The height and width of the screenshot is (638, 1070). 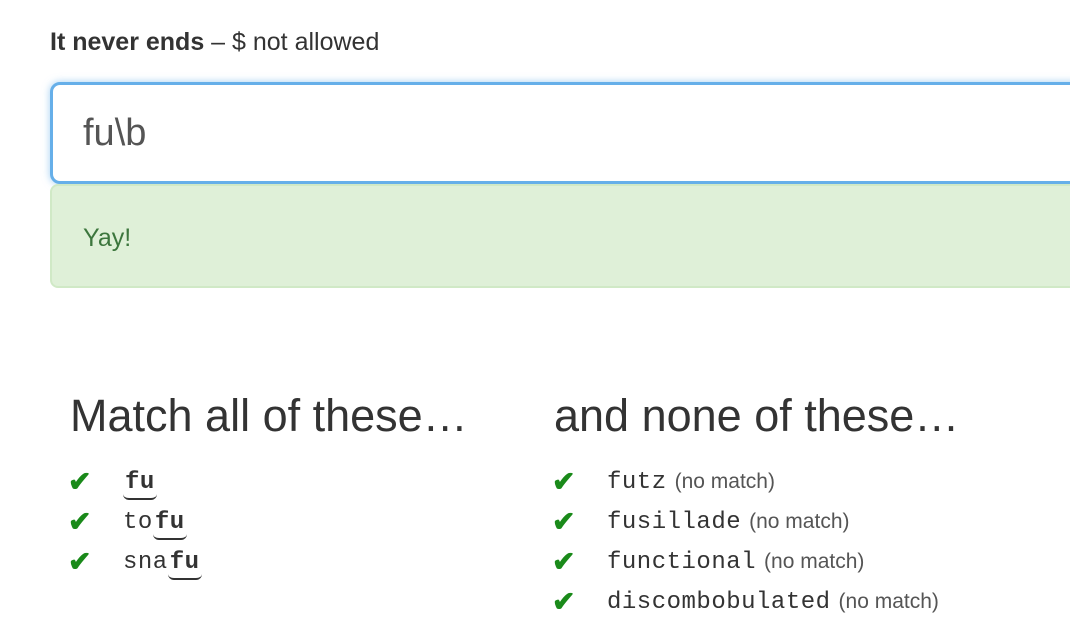 What do you see at coordinates (719, 602) in the screenshot?
I see `nomatch-word: discombobulated` at bounding box center [719, 602].